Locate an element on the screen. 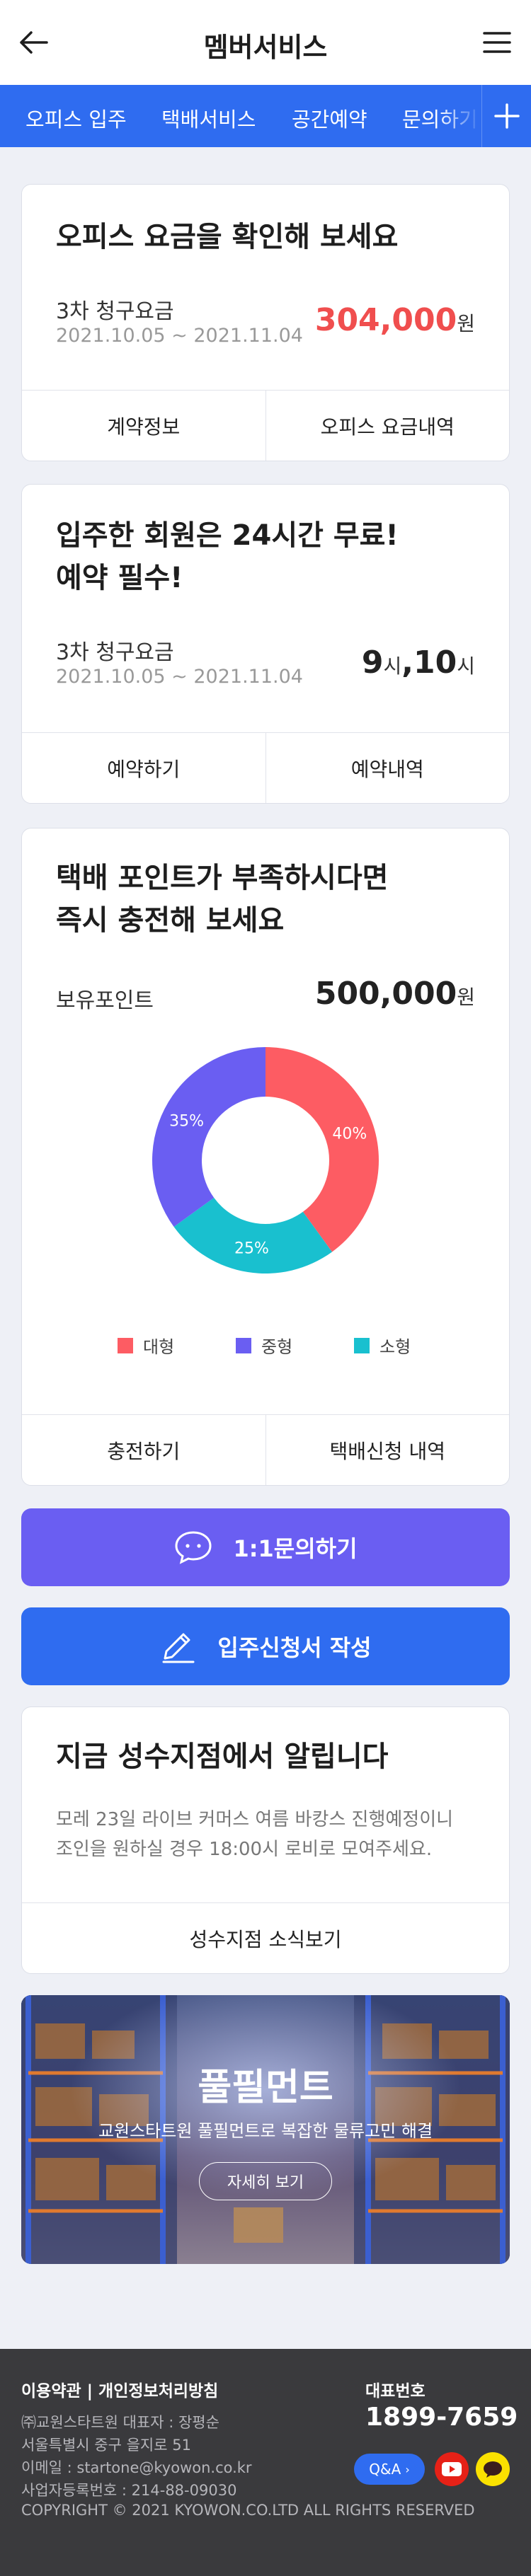 Image resolution: width=531 pixels, height=2576 pixels. inquiry-button: 1:1문의하기 is located at coordinates (265, 1547).